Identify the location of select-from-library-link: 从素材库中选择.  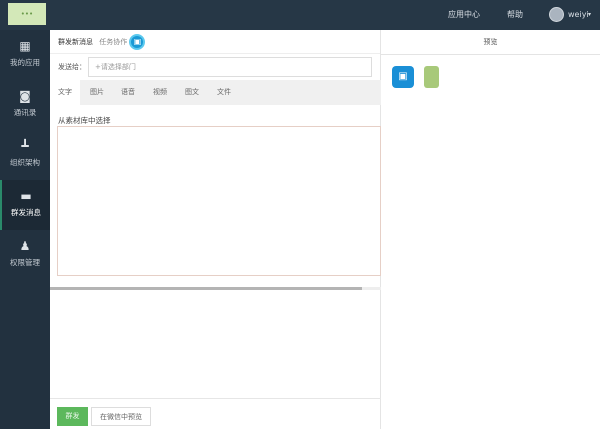
(84, 120).